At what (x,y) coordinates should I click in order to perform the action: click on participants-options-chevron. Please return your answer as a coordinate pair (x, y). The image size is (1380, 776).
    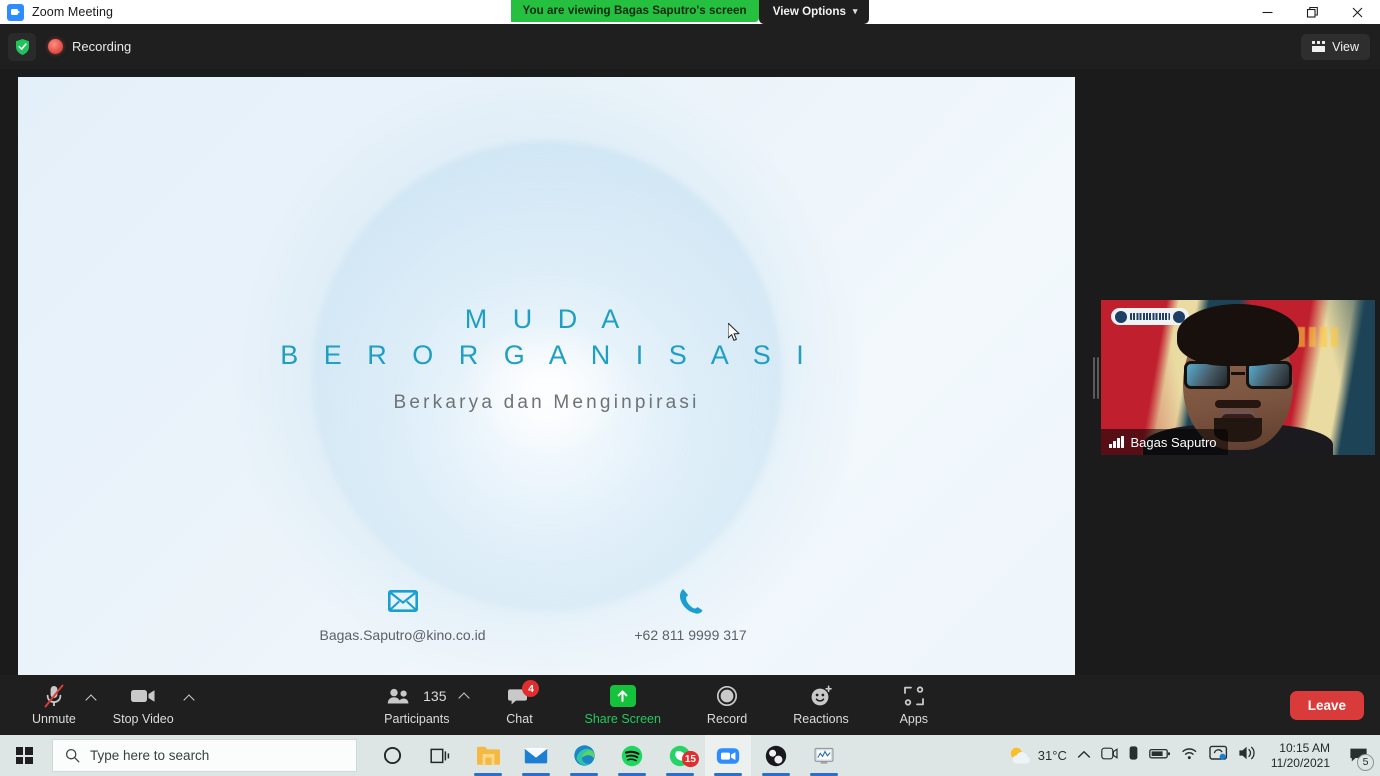
    Looking at the image, I should click on (467, 705).